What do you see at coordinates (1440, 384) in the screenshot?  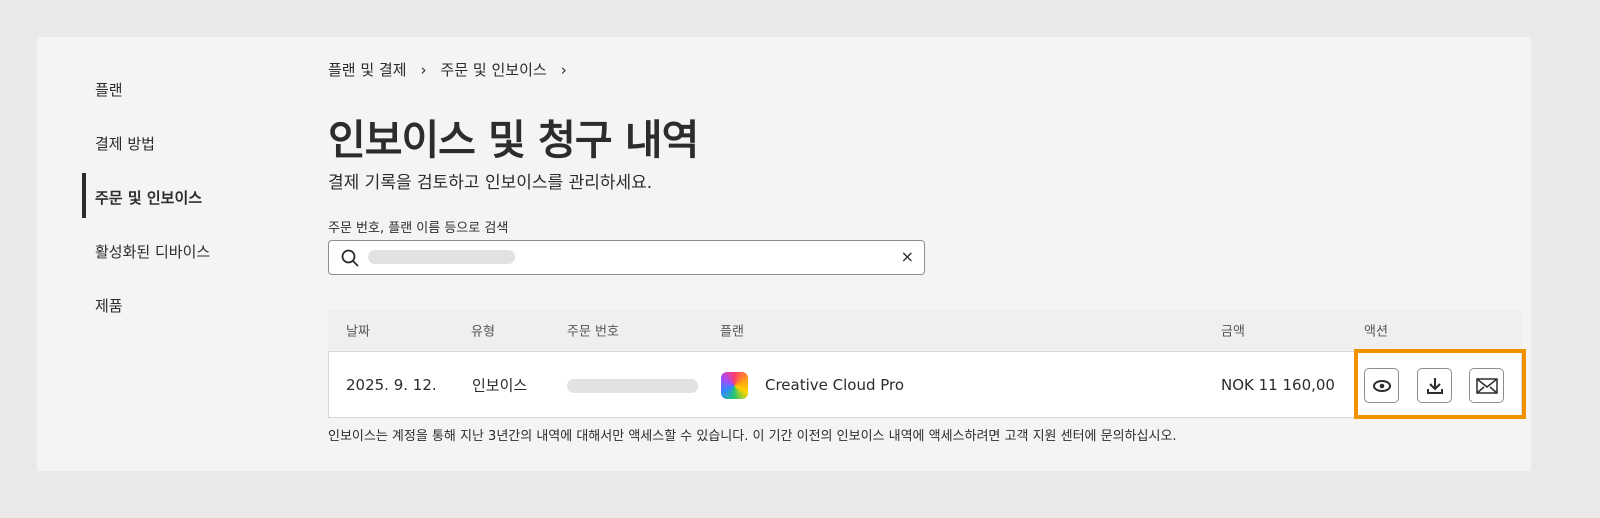 I see `highlight-box` at bounding box center [1440, 384].